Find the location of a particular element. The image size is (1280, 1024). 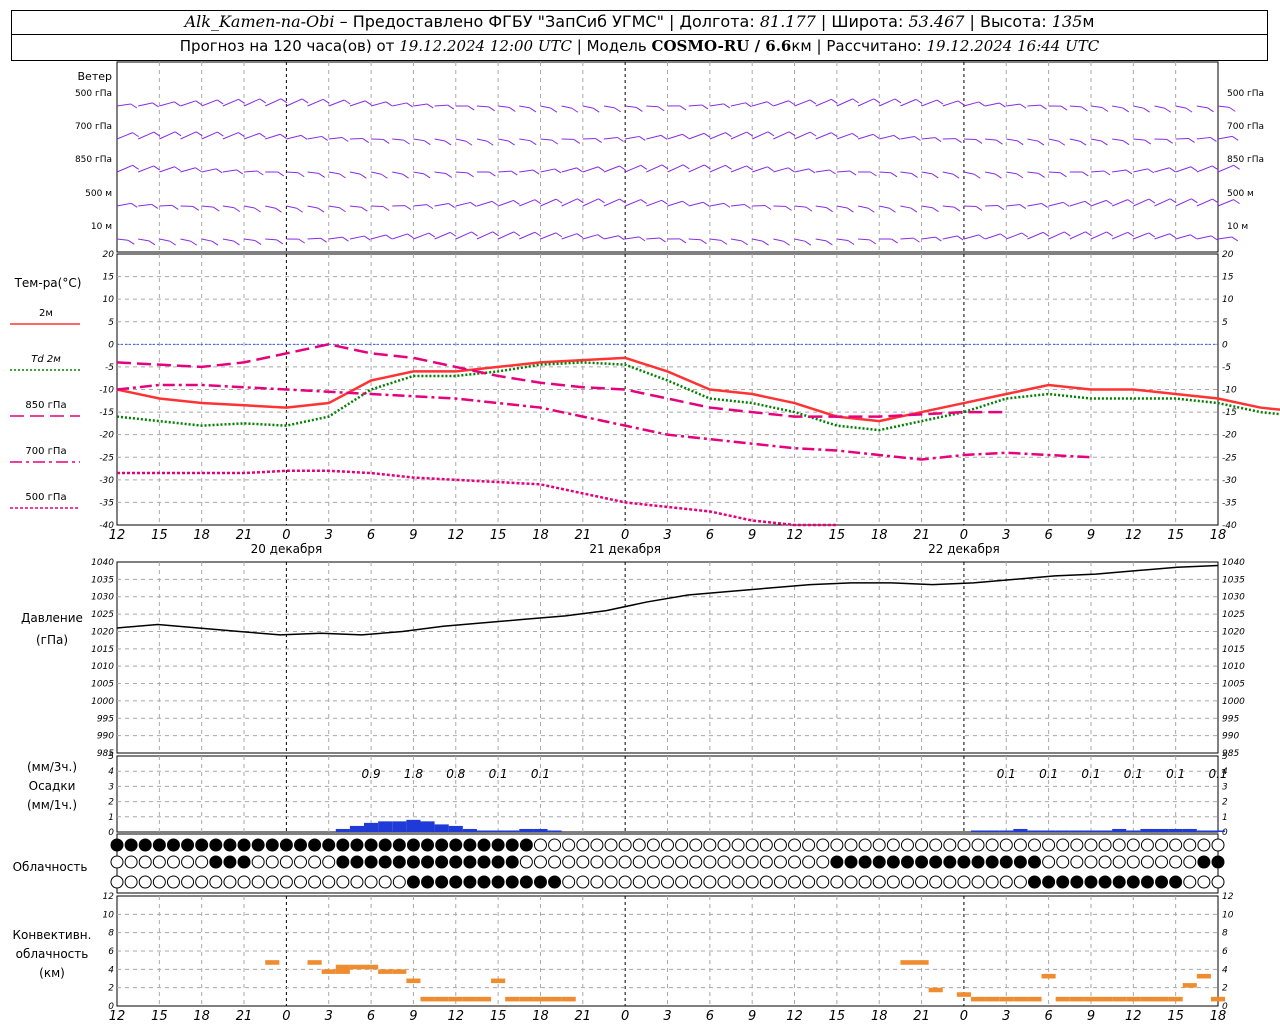

time-tick-bottom: 21 is located at coordinates (244, 1016).